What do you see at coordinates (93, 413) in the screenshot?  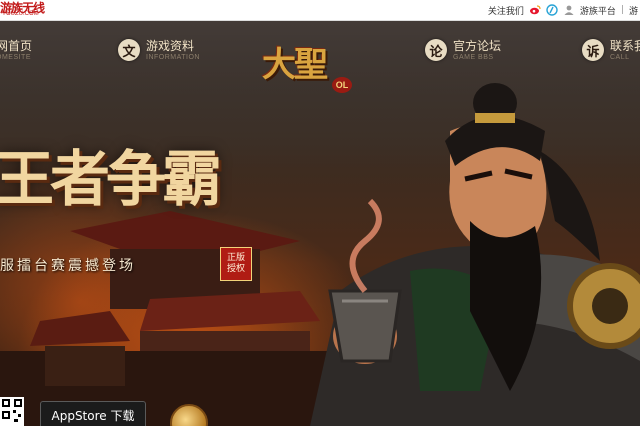 I see `appstore-download-button: AppStore 下载` at bounding box center [93, 413].